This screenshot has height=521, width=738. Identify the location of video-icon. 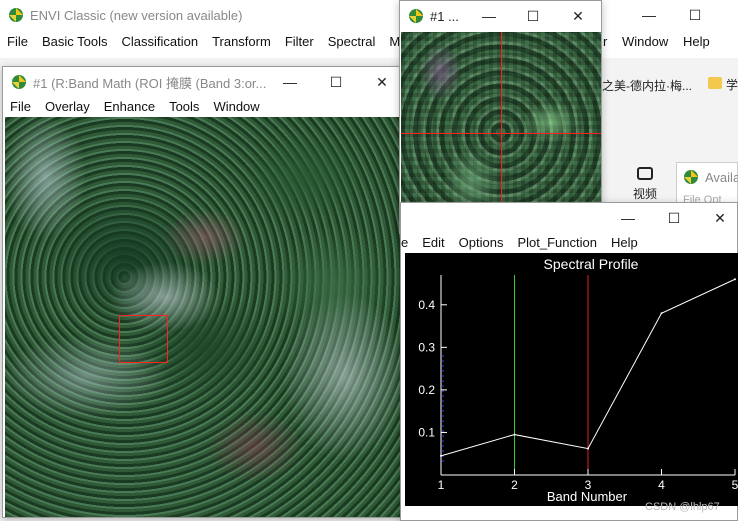
(645, 173).